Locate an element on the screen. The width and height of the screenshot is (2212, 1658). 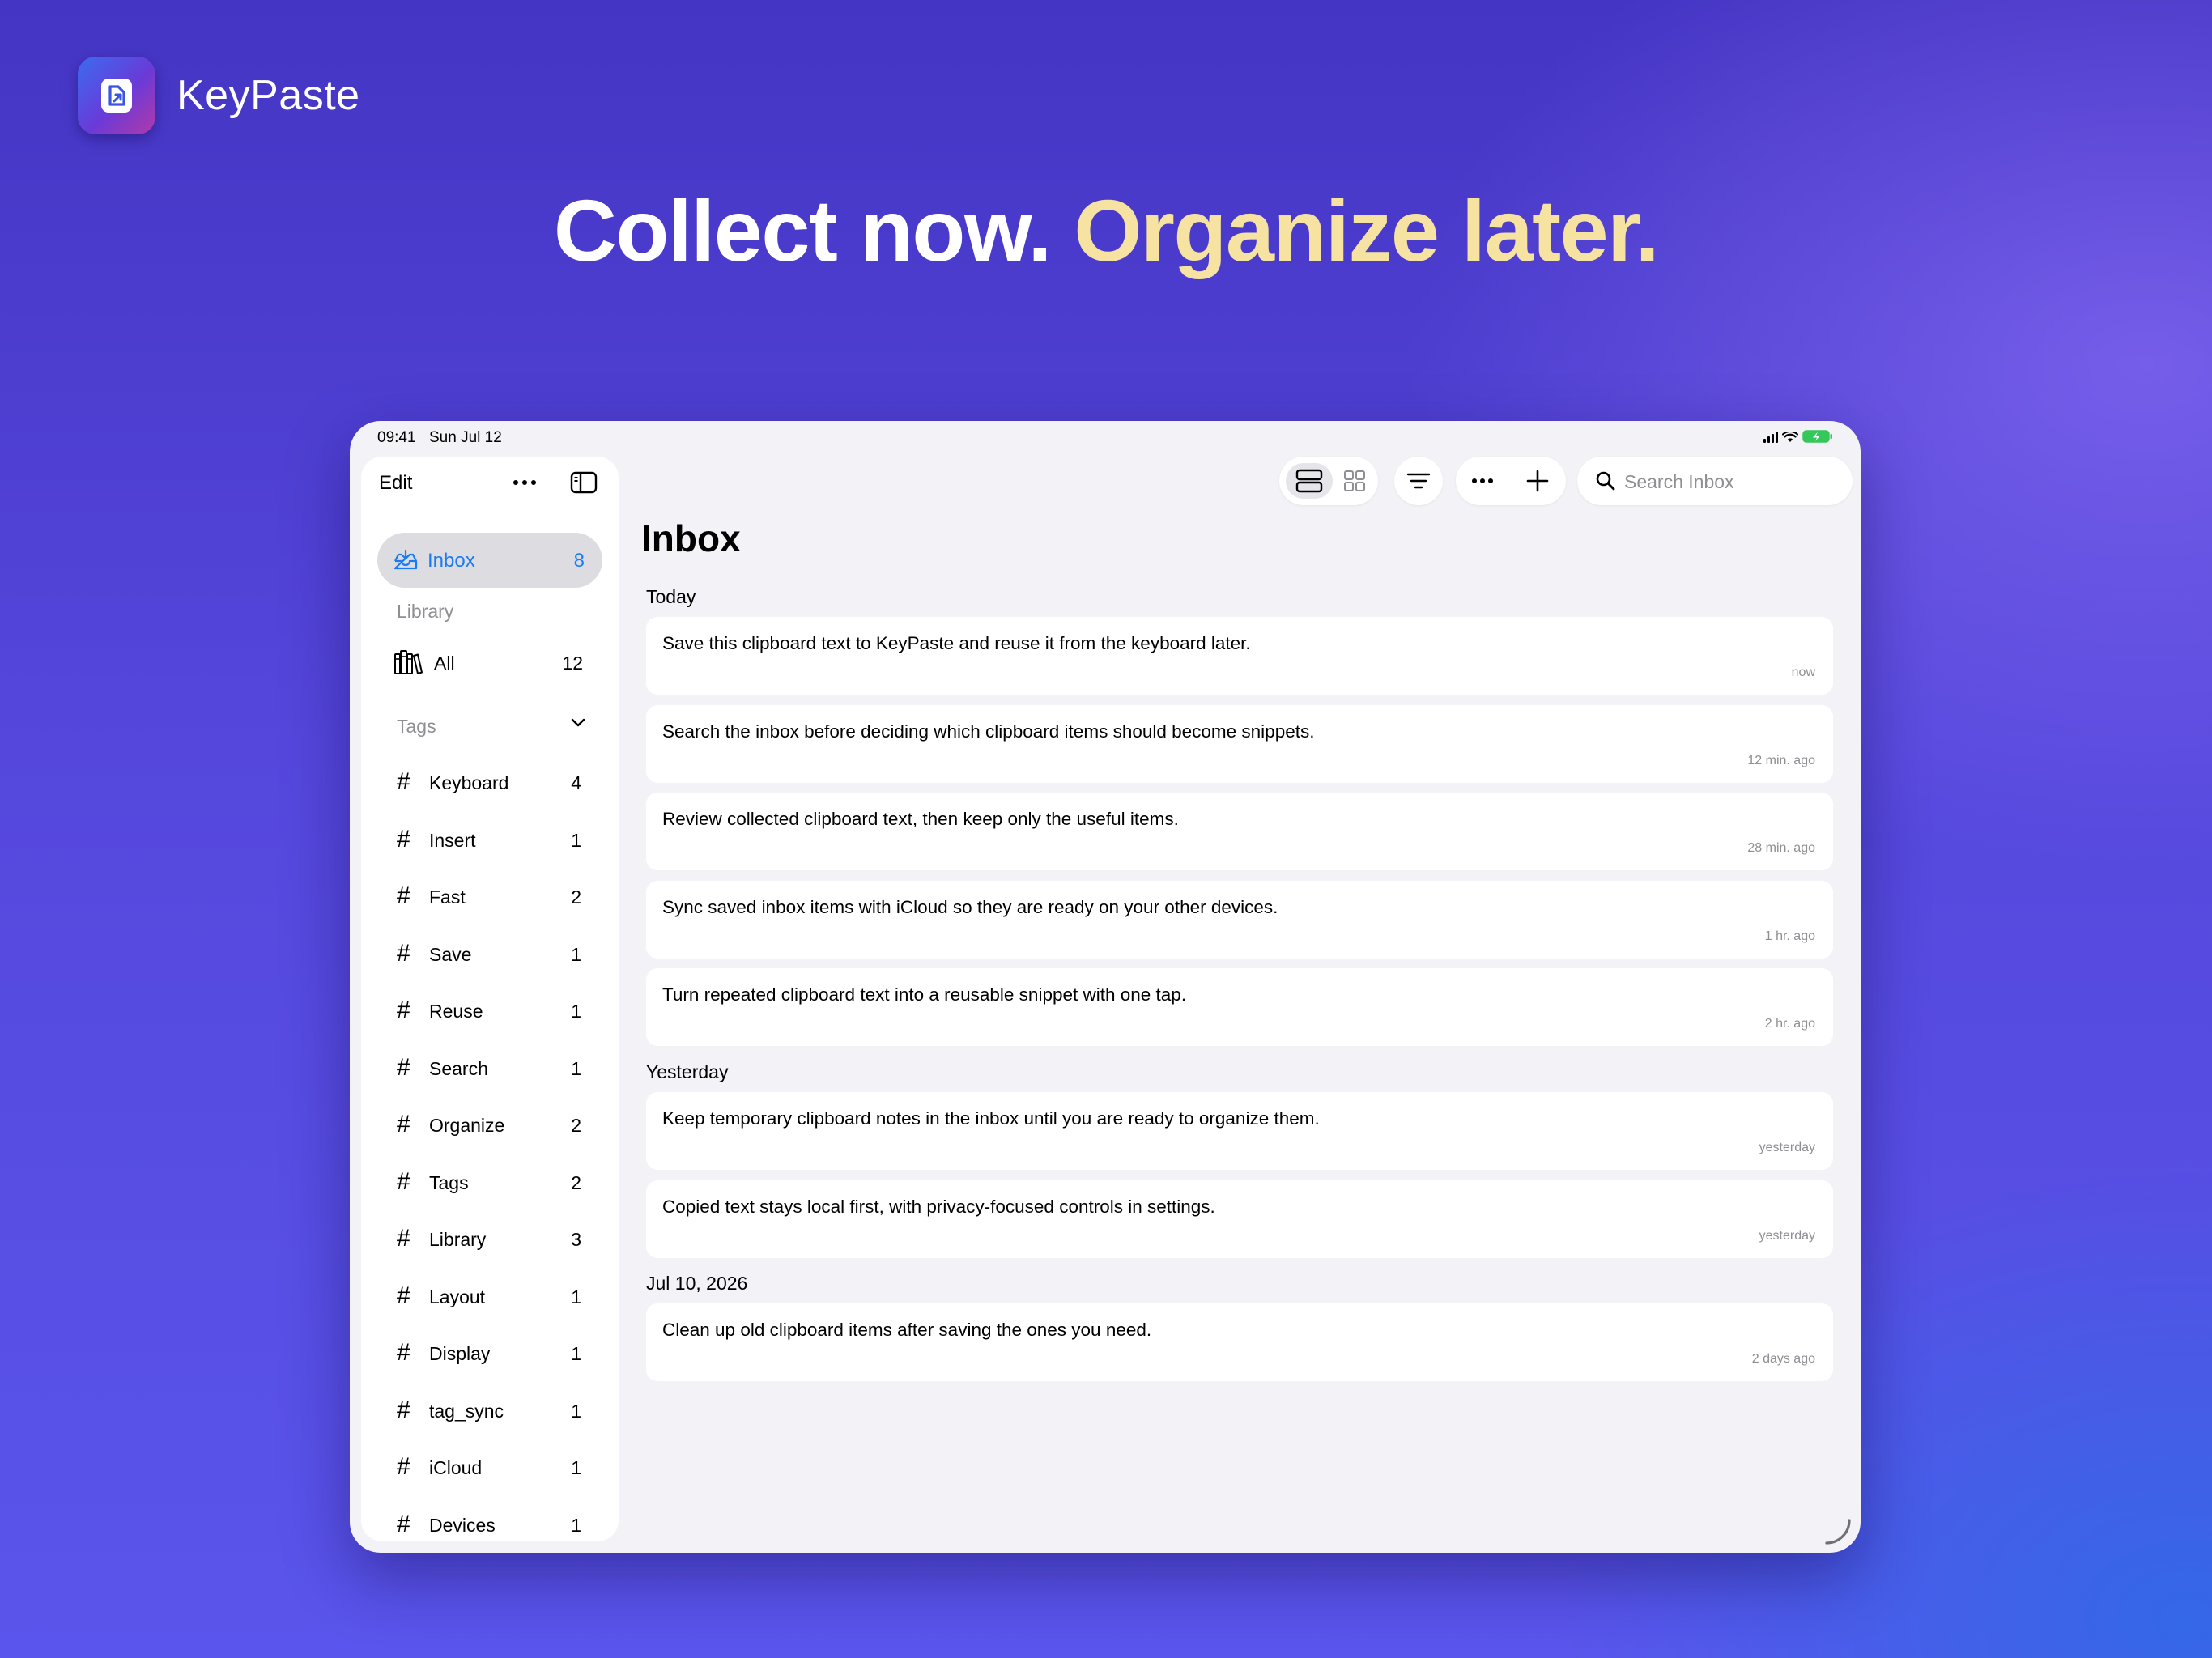
view-mode-segmented-control is located at coordinates (1329, 481).